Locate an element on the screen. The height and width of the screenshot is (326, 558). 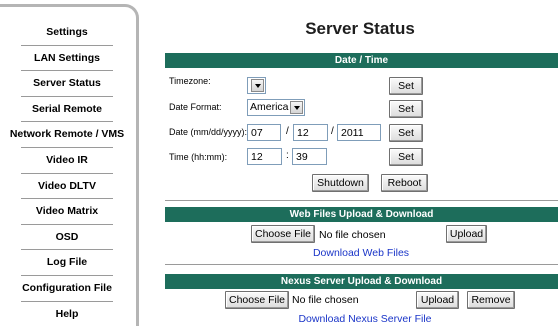
web-files-file-status: No file chosen is located at coordinates (352, 235).